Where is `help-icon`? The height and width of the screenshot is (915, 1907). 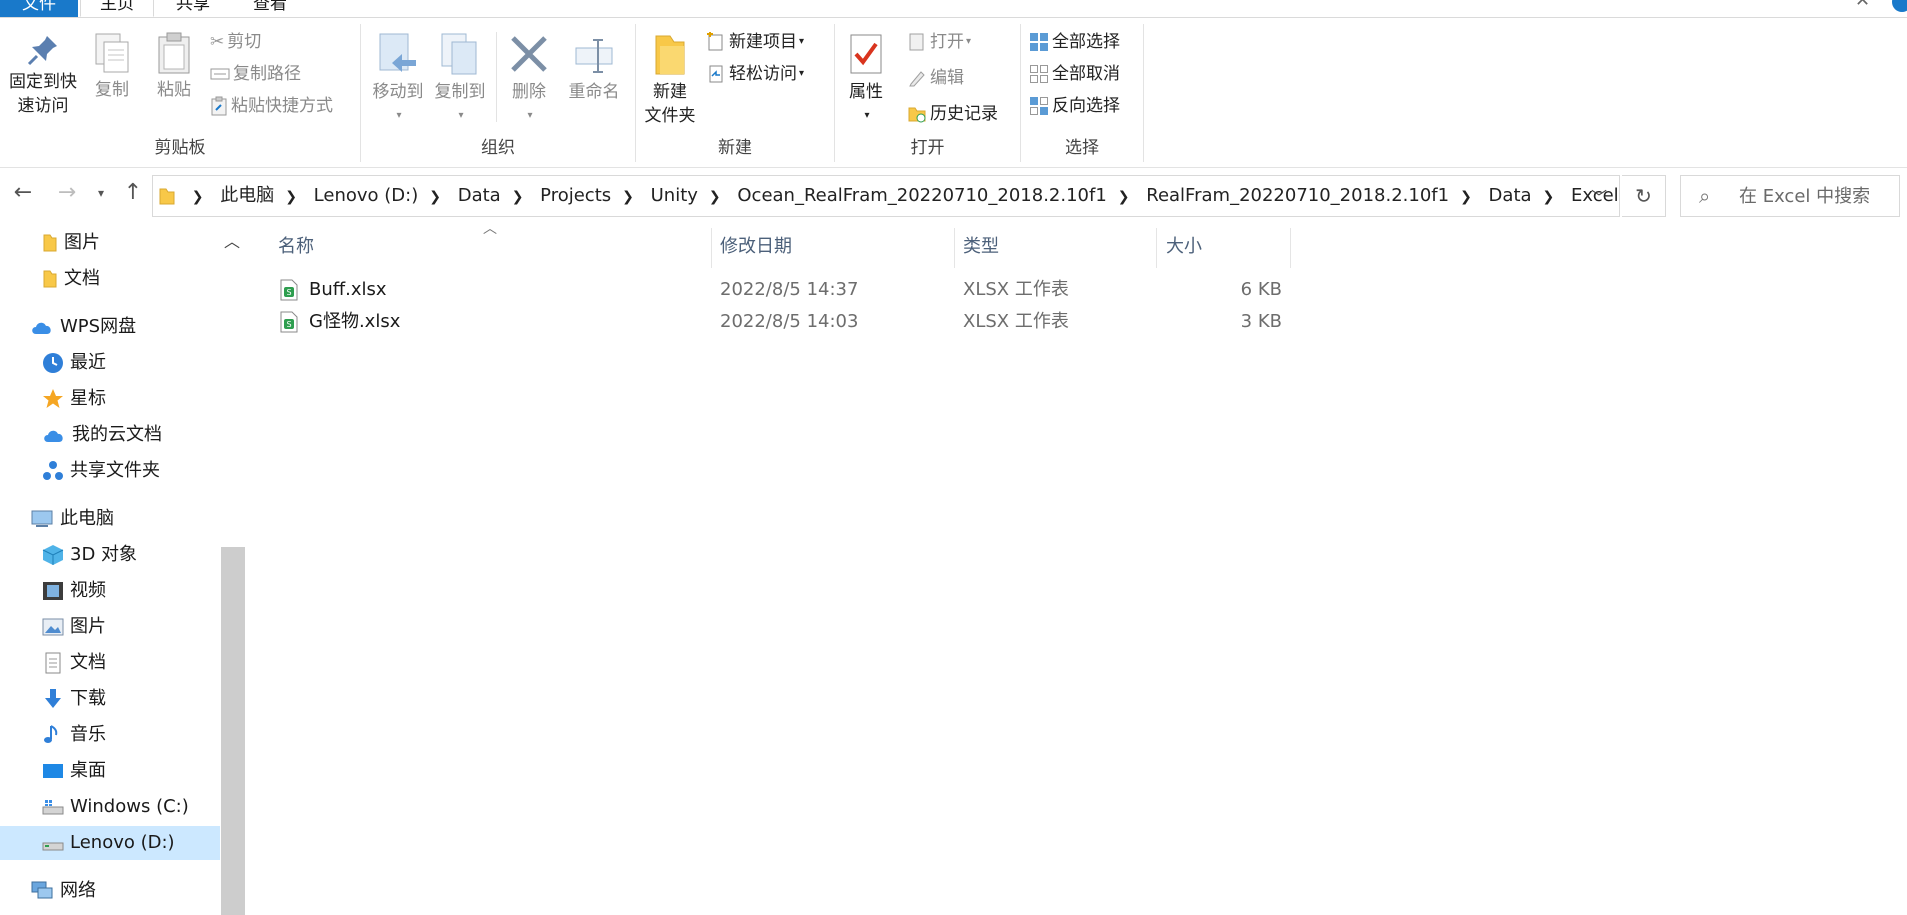
help-icon is located at coordinates (1899, 6).